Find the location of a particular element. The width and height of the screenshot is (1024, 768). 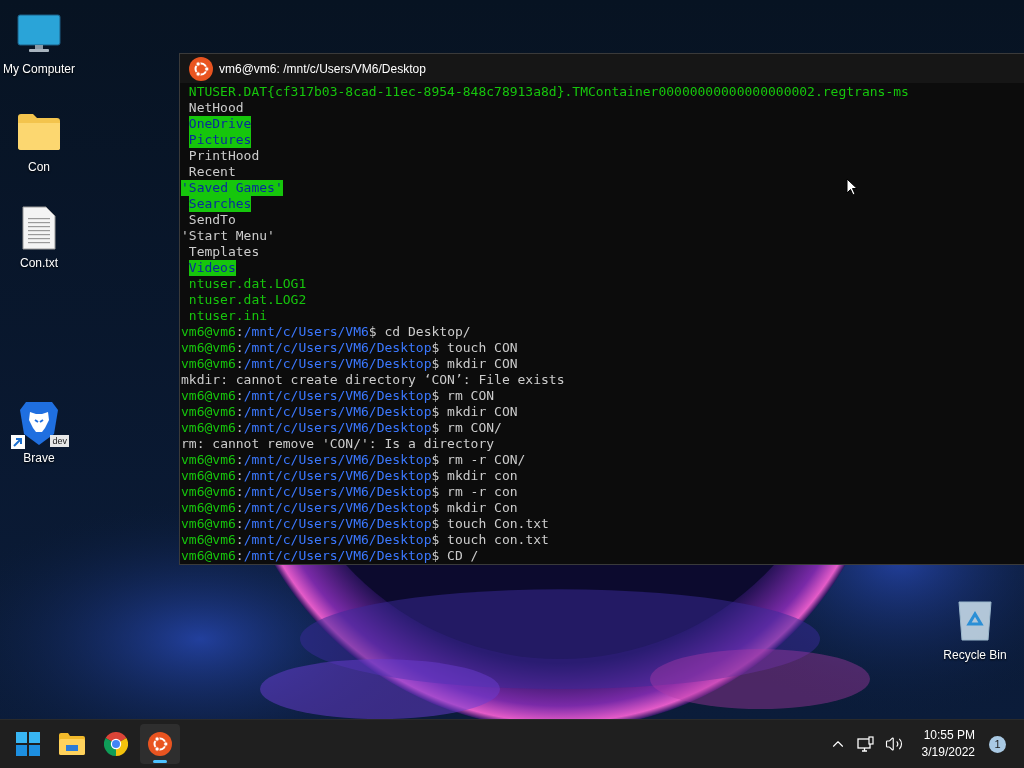

desktop-icon-label: Brave is located at coordinates (39, 458).